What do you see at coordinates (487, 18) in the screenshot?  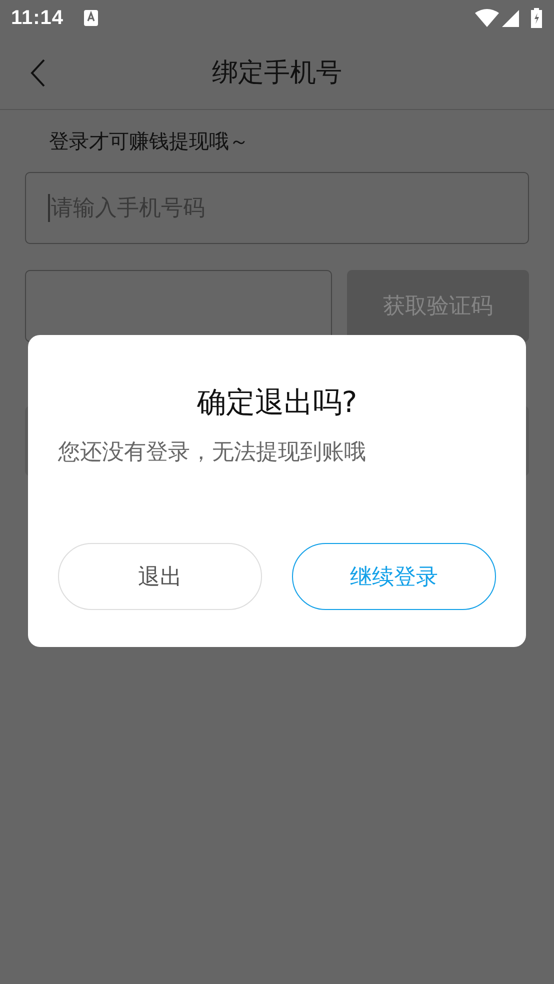 I see `wifi-icon` at bounding box center [487, 18].